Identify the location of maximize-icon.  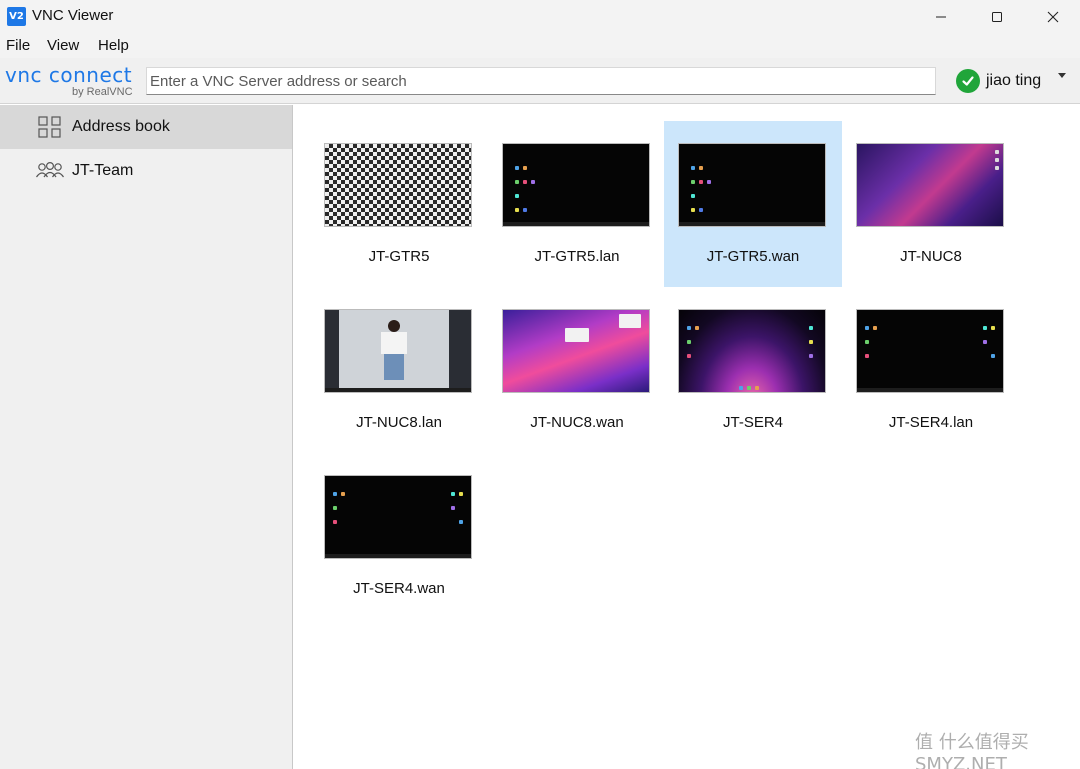
(997, 16).